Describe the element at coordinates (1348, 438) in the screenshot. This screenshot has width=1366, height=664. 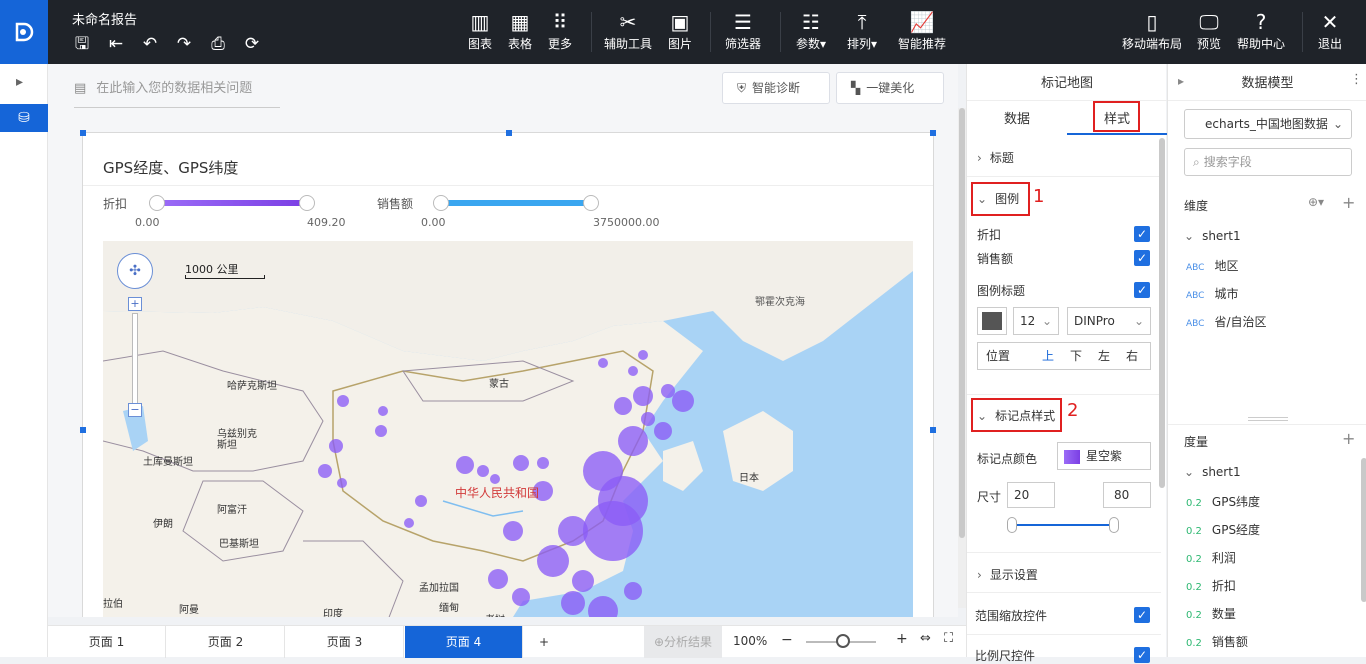
I see `add-measure-button: +` at that location.